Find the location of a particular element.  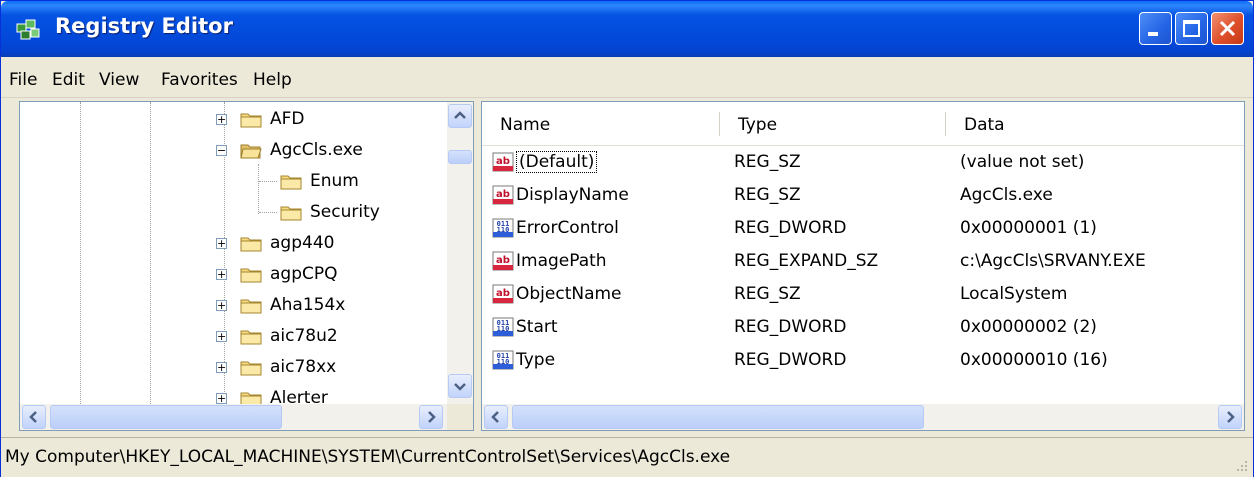

tree-item-label: agp440 is located at coordinates (302, 243).